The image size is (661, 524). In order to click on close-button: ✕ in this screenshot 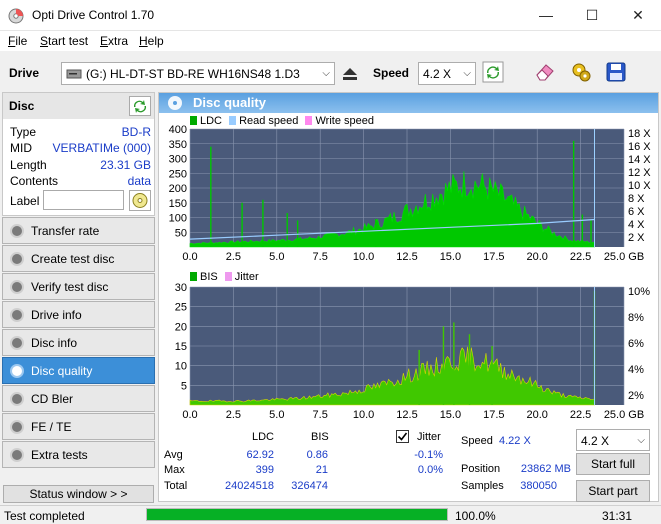, I will do `click(638, 15)`.